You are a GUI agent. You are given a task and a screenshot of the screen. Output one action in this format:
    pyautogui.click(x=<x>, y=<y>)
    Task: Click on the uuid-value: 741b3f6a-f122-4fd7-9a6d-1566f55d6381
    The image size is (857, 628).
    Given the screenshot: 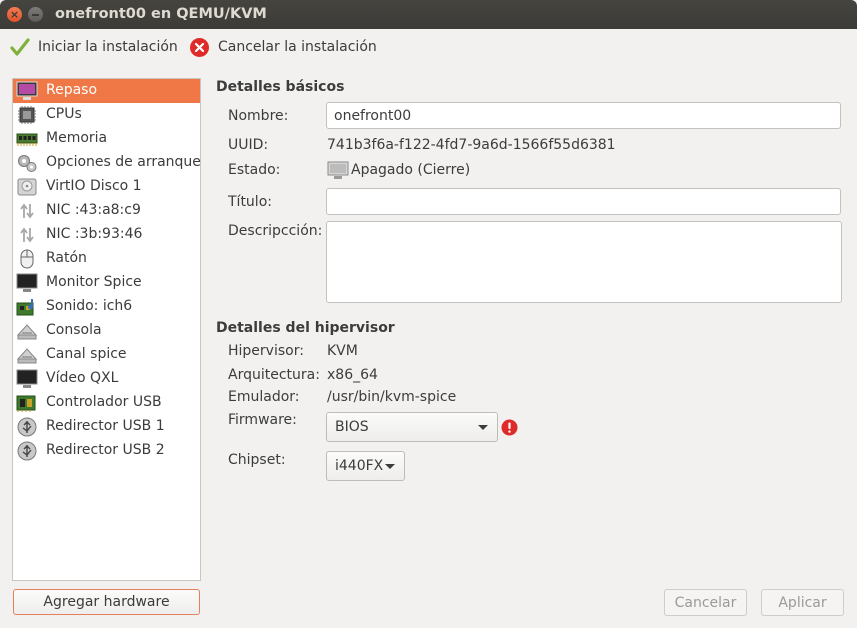 What is the action you would take?
    pyautogui.click(x=471, y=145)
    